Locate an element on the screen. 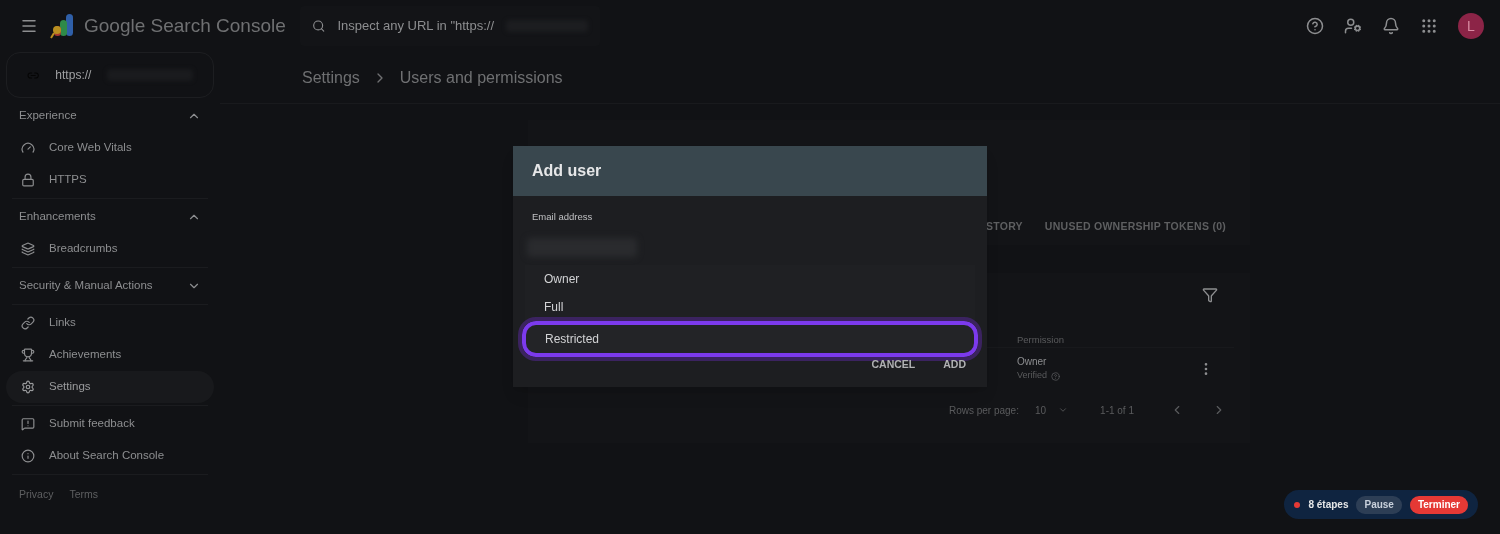  menu-option: Owner is located at coordinates (750, 279).